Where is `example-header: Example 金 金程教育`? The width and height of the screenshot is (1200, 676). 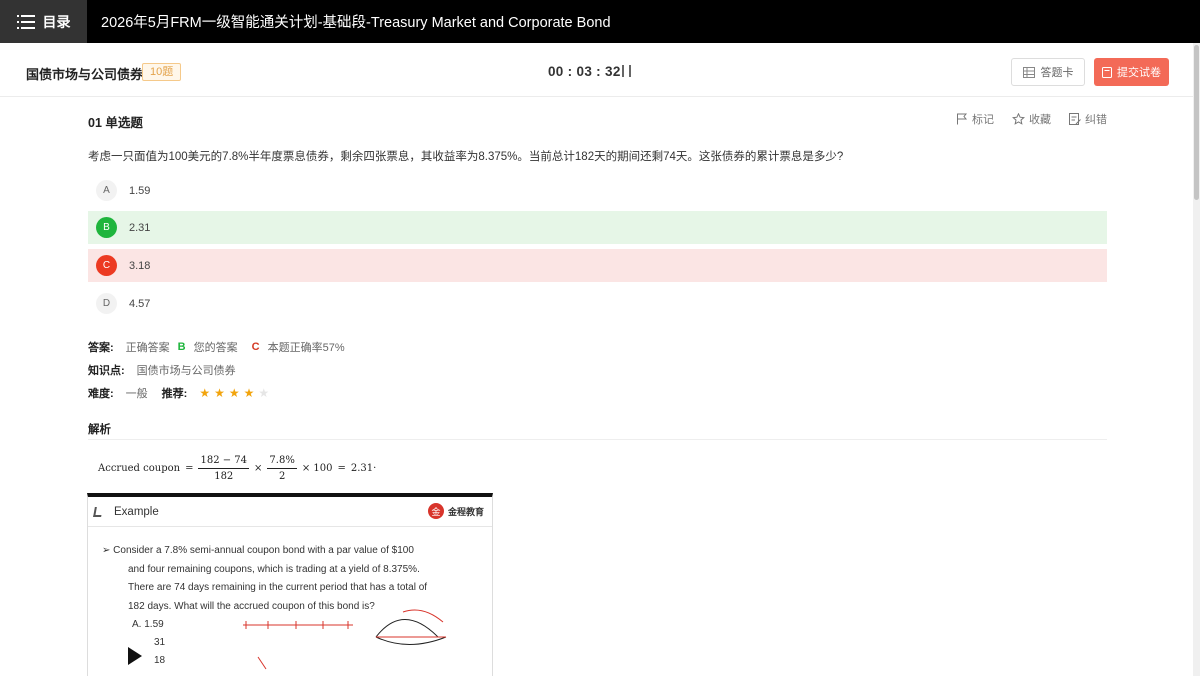
example-header: Example 金 金程教育 is located at coordinates (290, 512).